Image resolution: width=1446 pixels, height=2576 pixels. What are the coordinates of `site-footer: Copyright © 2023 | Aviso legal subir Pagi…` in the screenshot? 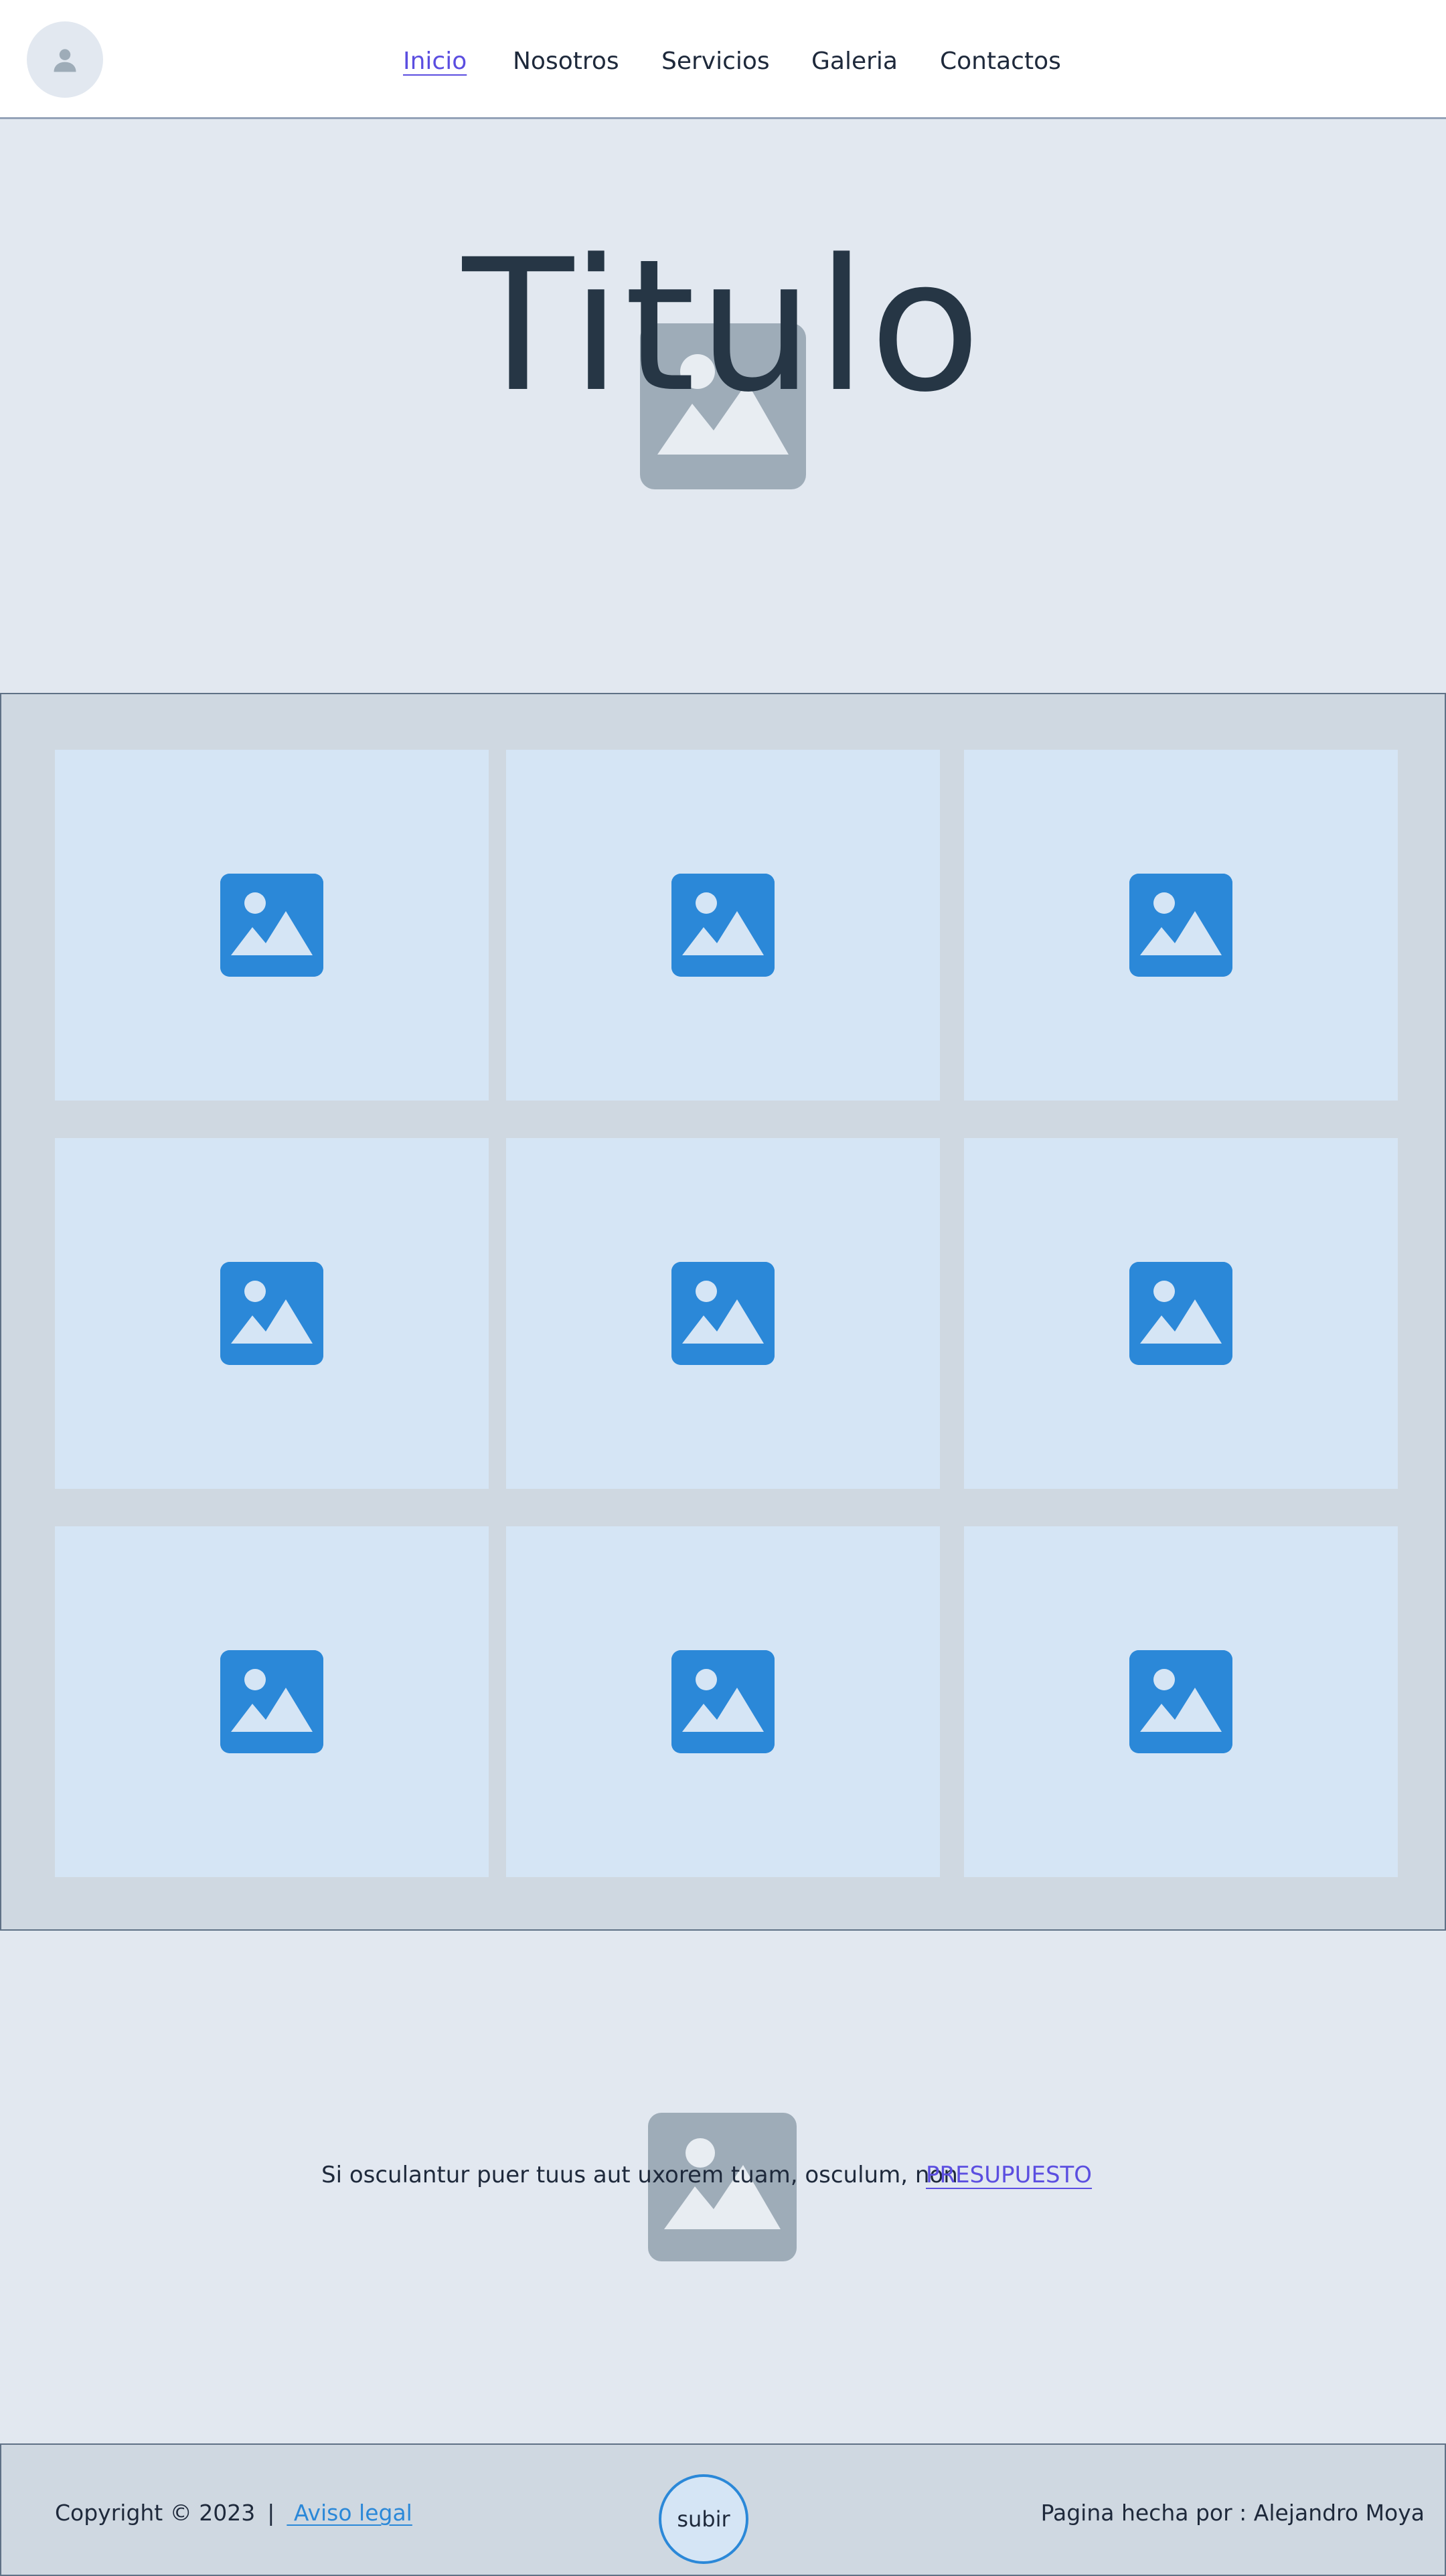 It's located at (723, 2509).